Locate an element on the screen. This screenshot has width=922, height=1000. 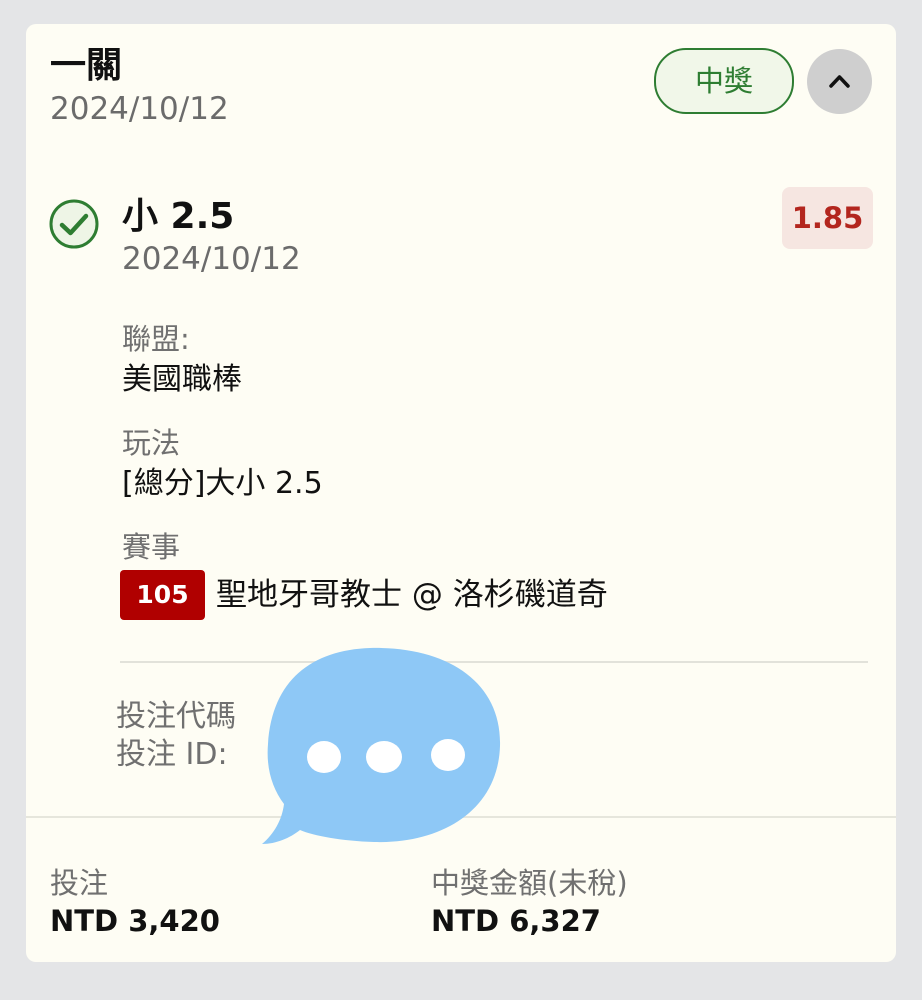
stake-label: 投注 is located at coordinates (79, 883).